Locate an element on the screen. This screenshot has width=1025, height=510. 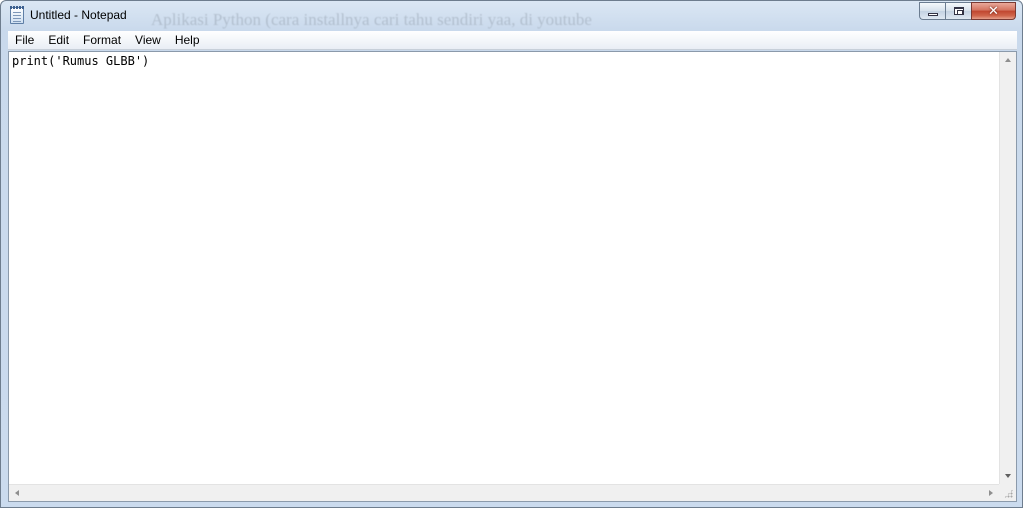
maximize-button is located at coordinates (958, 11).